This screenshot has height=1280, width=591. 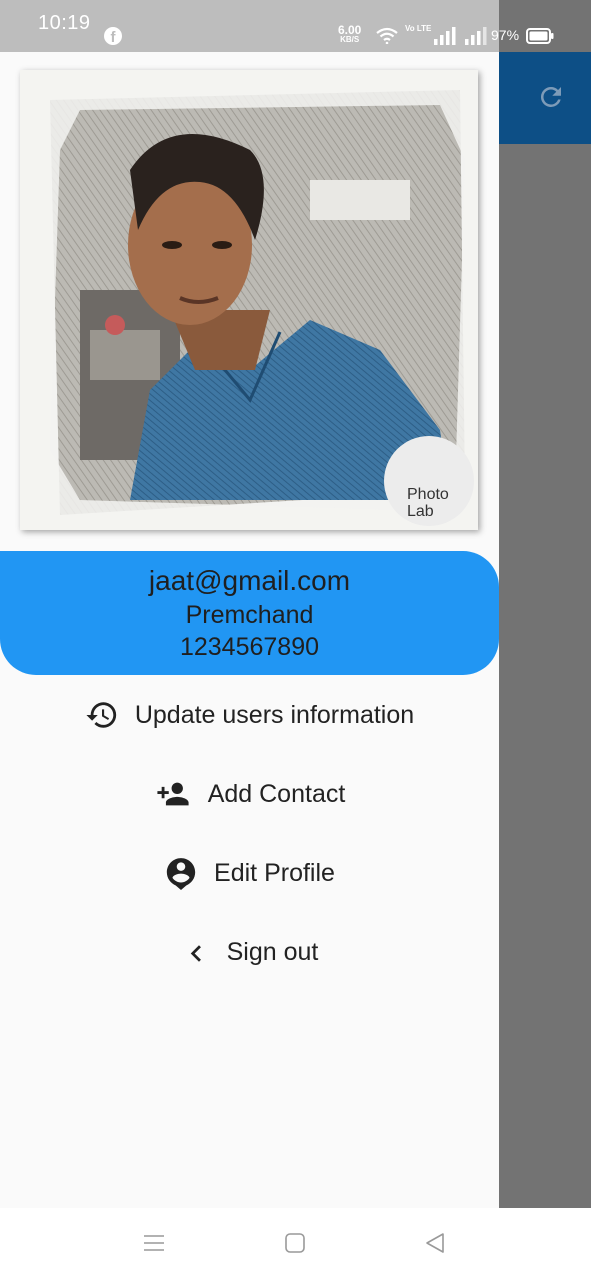 I want to click on chevron-left-icon, so click(x=196, y=952).